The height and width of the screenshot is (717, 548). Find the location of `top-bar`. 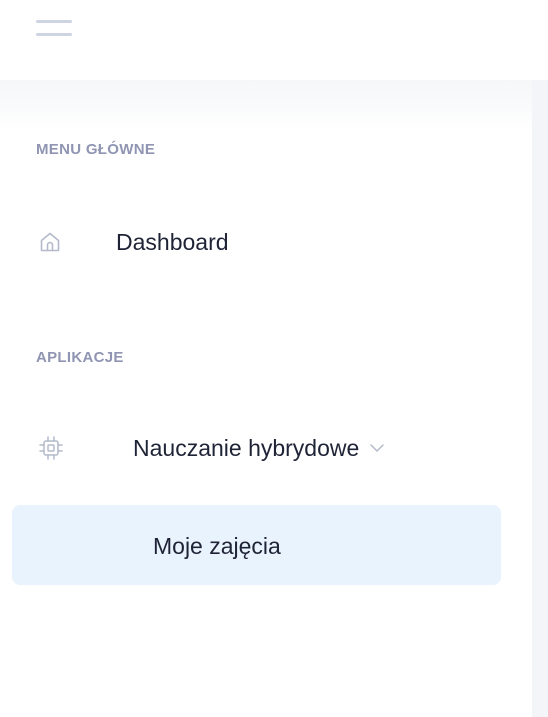

top-bar is located at coordinates (274, 40).